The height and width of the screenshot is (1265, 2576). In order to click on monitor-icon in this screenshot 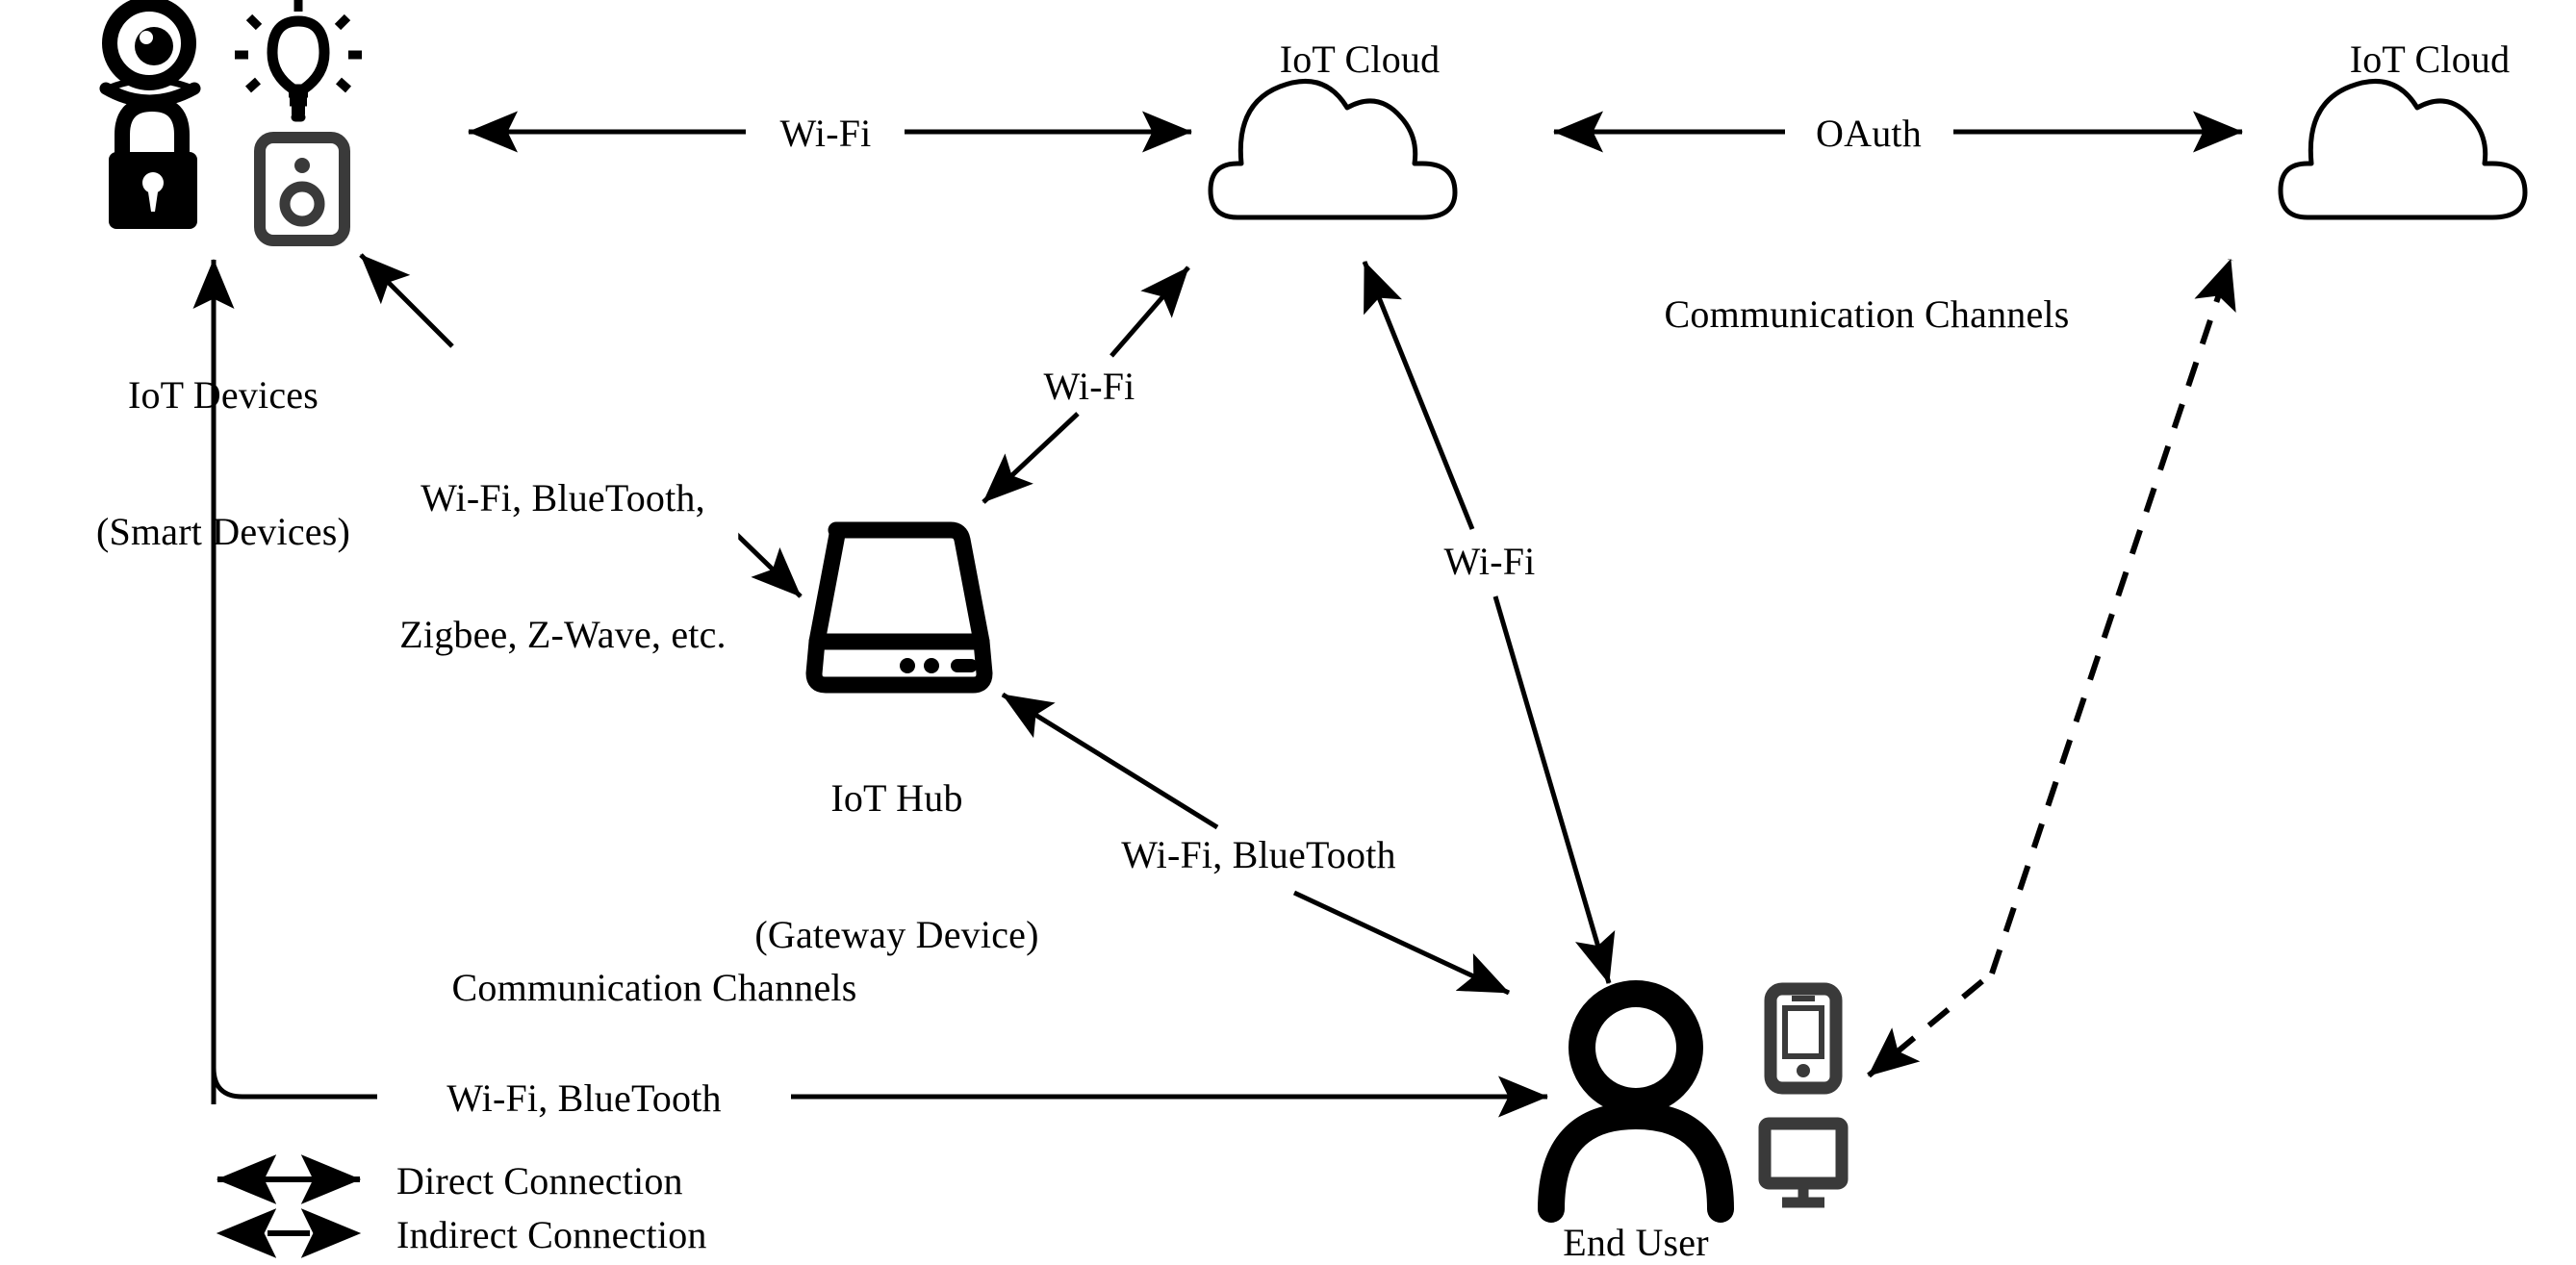, I will do `click(1803, 1162)`.